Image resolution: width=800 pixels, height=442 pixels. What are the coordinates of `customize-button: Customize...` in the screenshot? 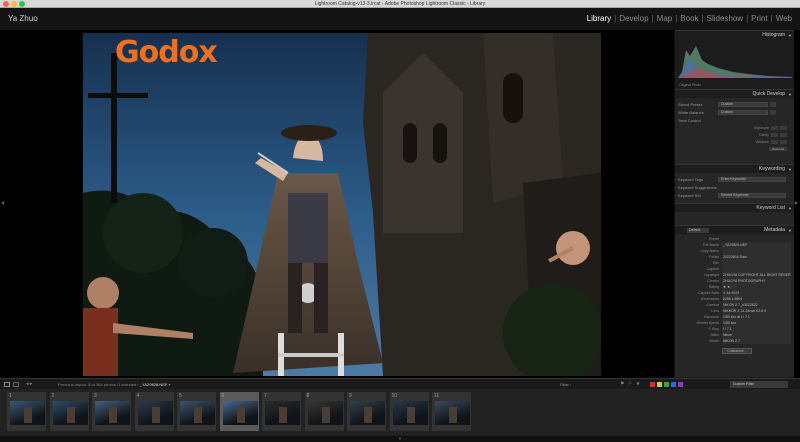 It's located at (737, 351).